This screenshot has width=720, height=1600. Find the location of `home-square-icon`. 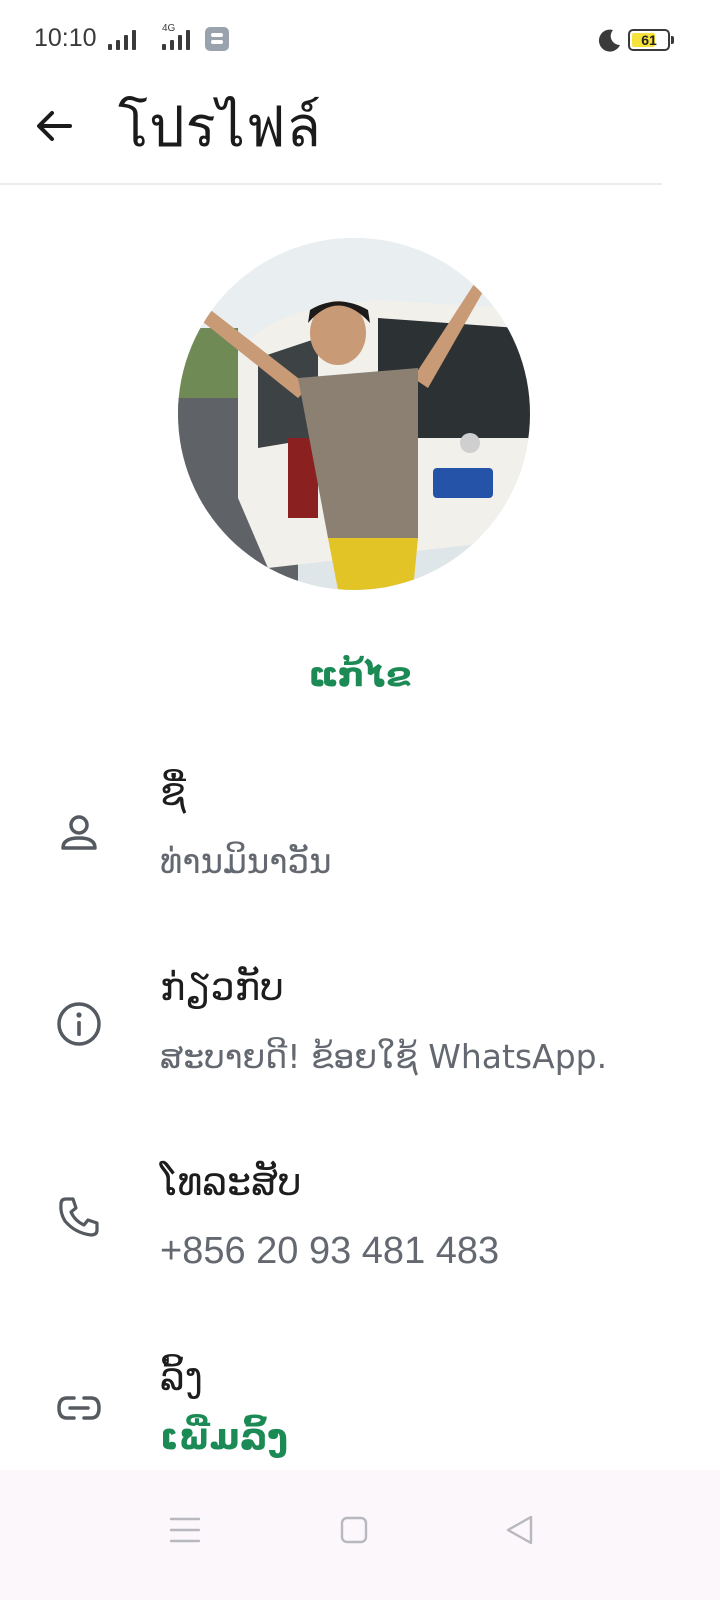

home-square-icon is located at coordinates (354, 1530).